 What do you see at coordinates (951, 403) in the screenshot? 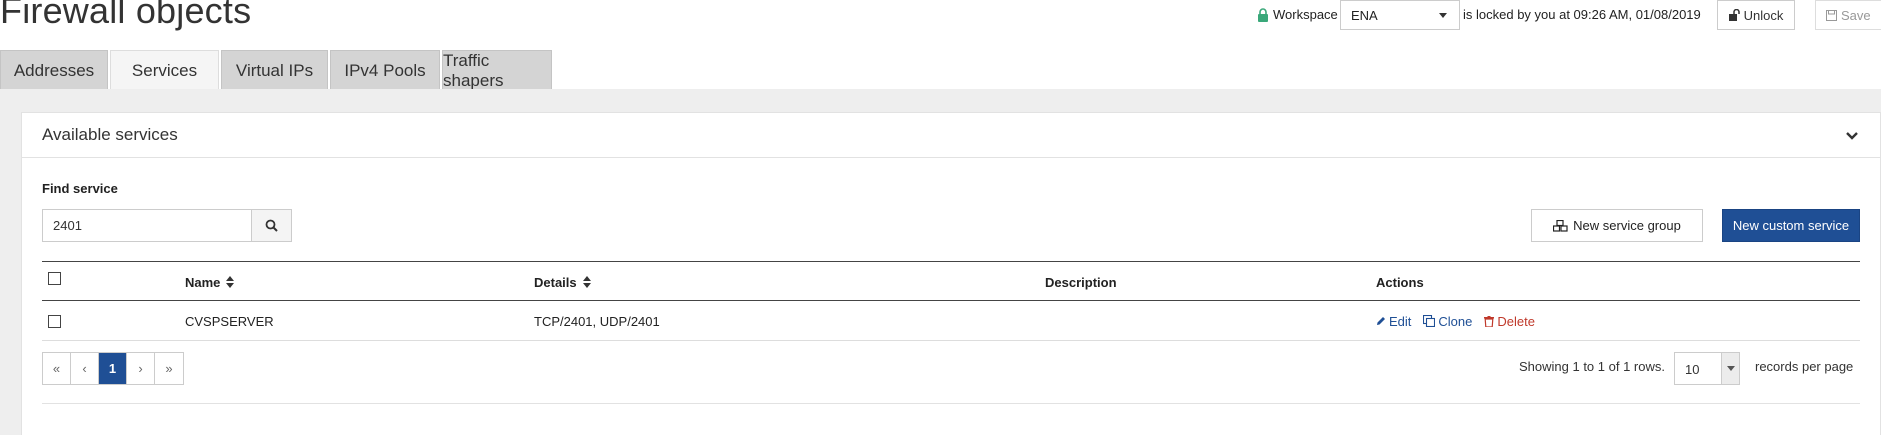
I see `divider` at bounding box center [951, 403].